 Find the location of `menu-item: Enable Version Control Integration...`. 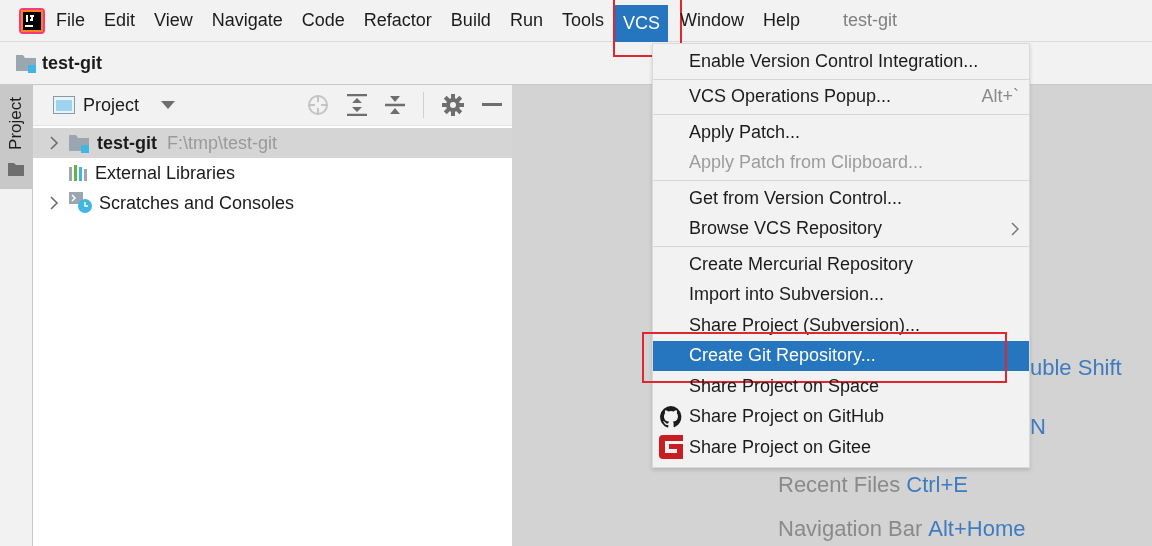

menu-item: Enable Version Control Integration... is located at coordinates (841, 61).